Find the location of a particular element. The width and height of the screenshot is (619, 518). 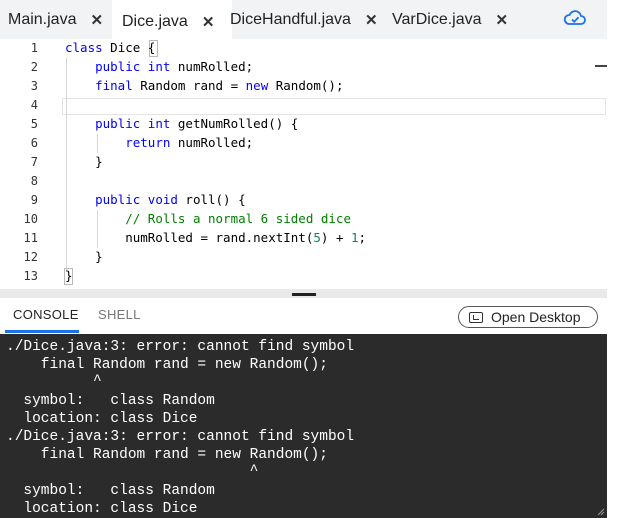

code-line: class Dice { is located at coordinates (110, 47).